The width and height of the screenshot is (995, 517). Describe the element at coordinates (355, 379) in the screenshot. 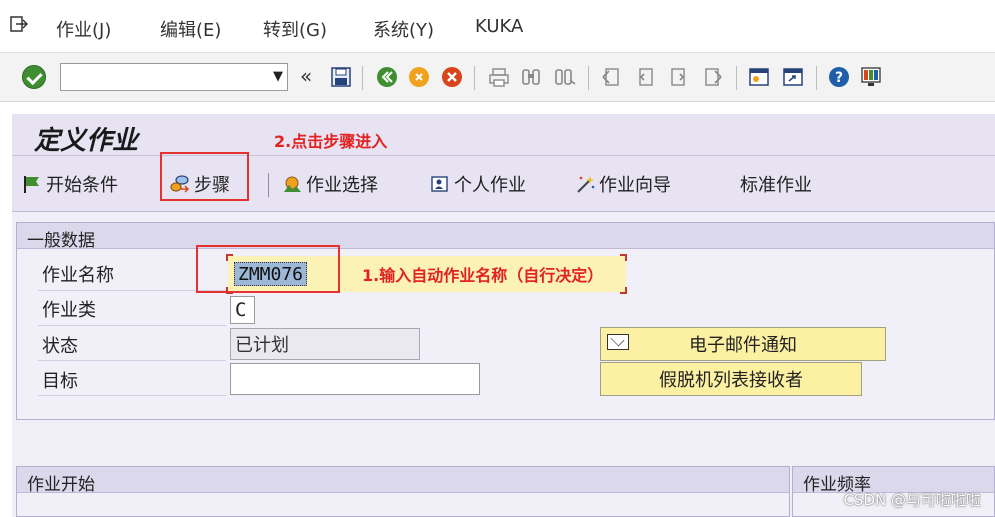

I see `target-field` at that location.